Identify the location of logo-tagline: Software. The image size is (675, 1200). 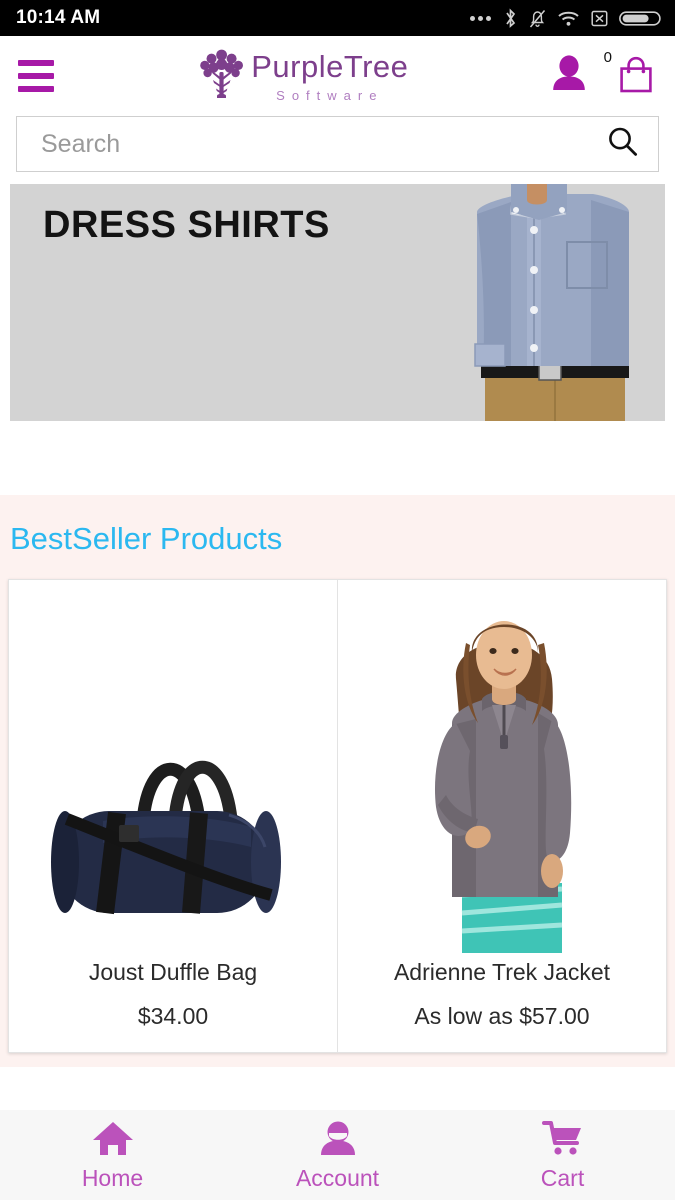
(330, 95).